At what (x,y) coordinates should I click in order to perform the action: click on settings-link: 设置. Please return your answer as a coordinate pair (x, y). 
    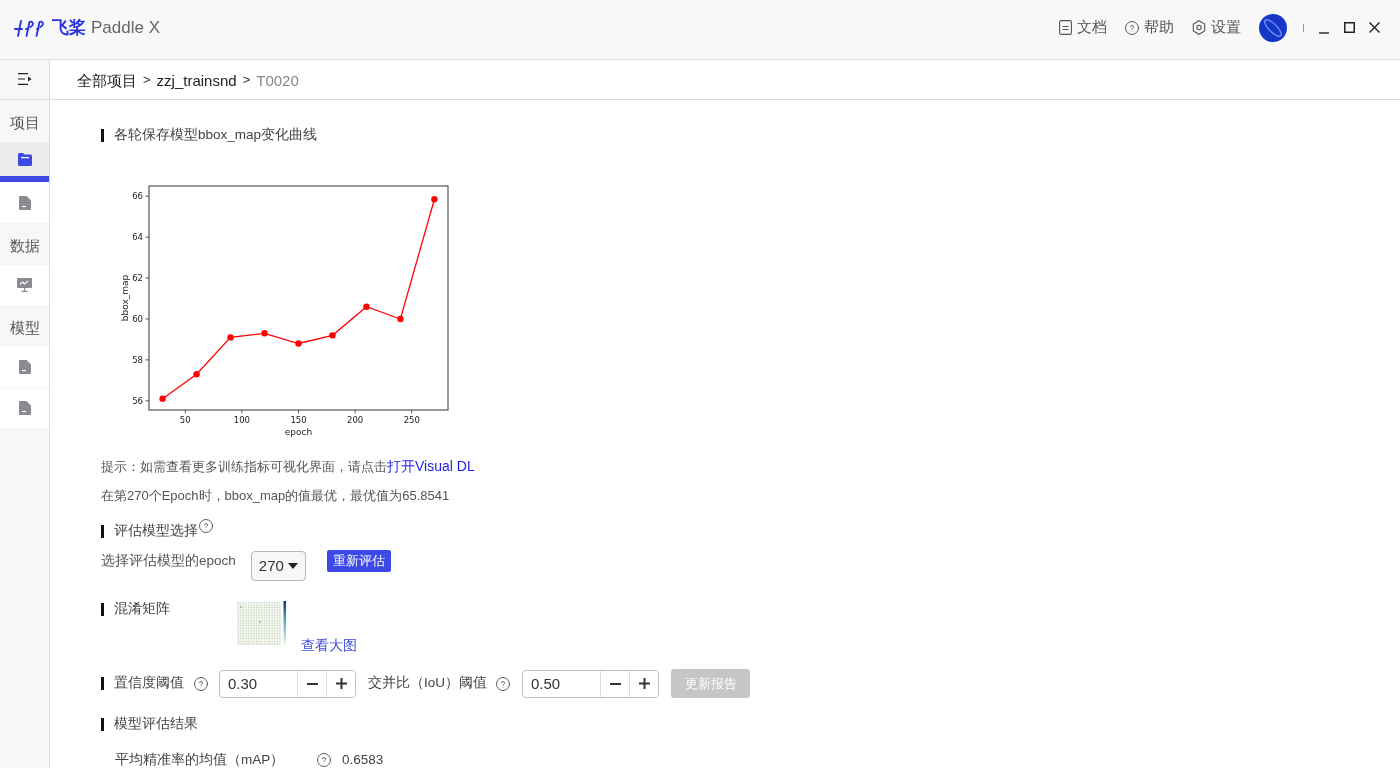
    Looking at the image, I should click on (1216, 27).